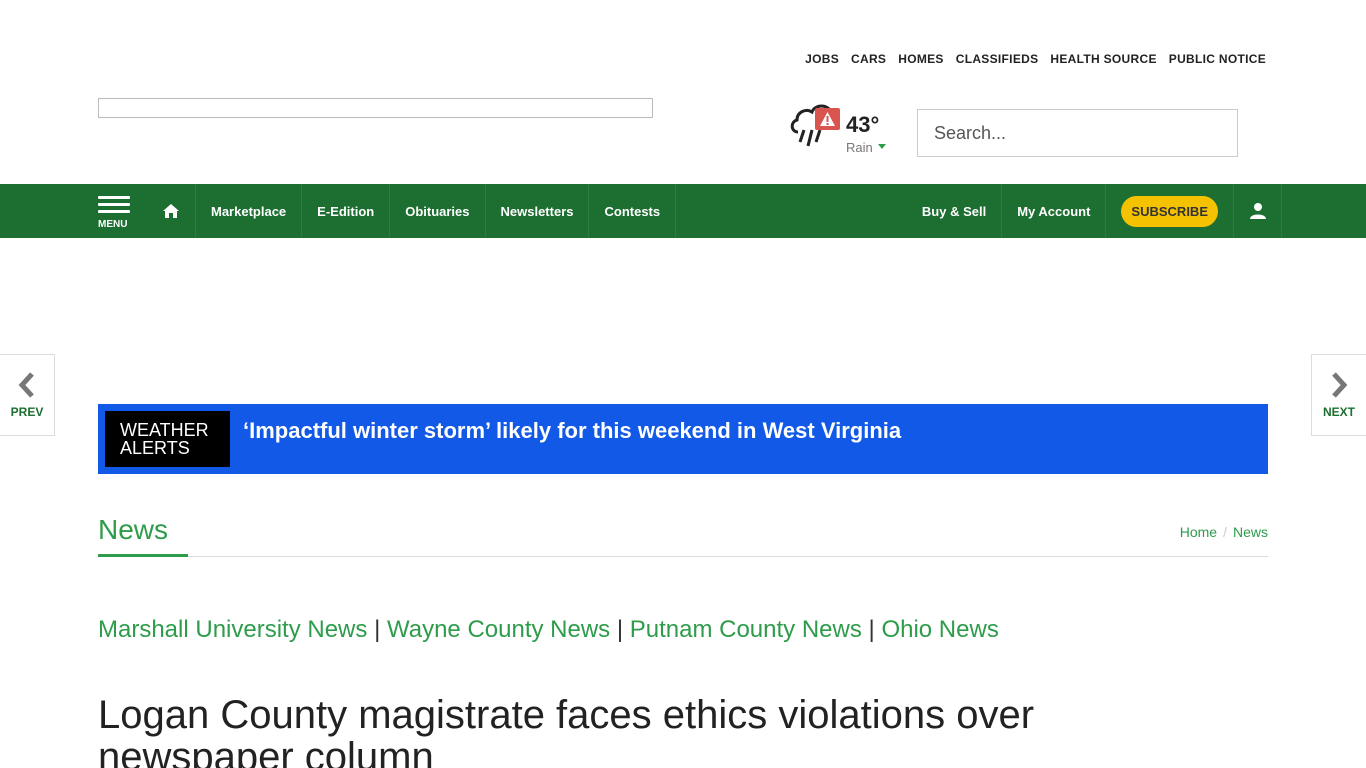  I want to click on subnav-putnam-county-news: Putnam County News, so click(746, 629).